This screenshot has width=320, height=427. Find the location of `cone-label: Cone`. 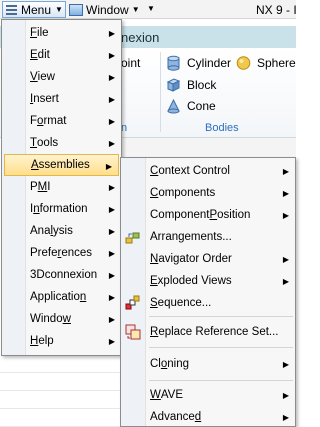

cone-label: Cone is located at coordinates (201, 106).